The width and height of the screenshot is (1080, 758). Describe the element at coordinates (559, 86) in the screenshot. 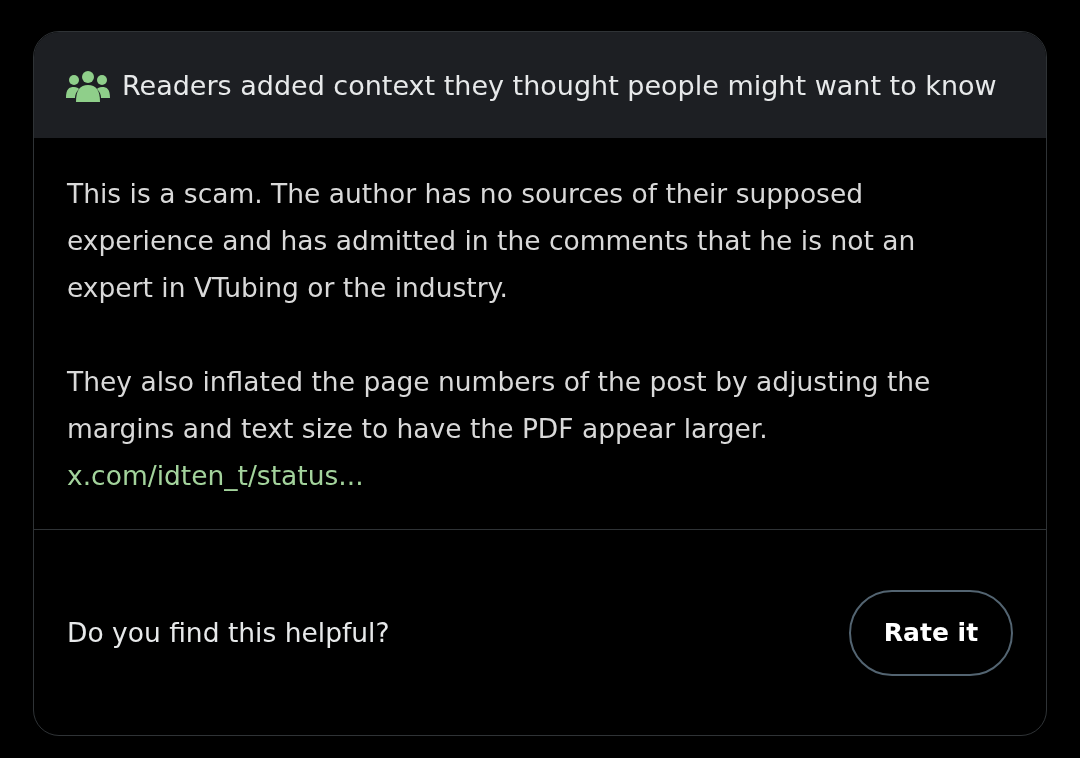

I see `note-title: Readers added context they thought people might want to know` at that location.